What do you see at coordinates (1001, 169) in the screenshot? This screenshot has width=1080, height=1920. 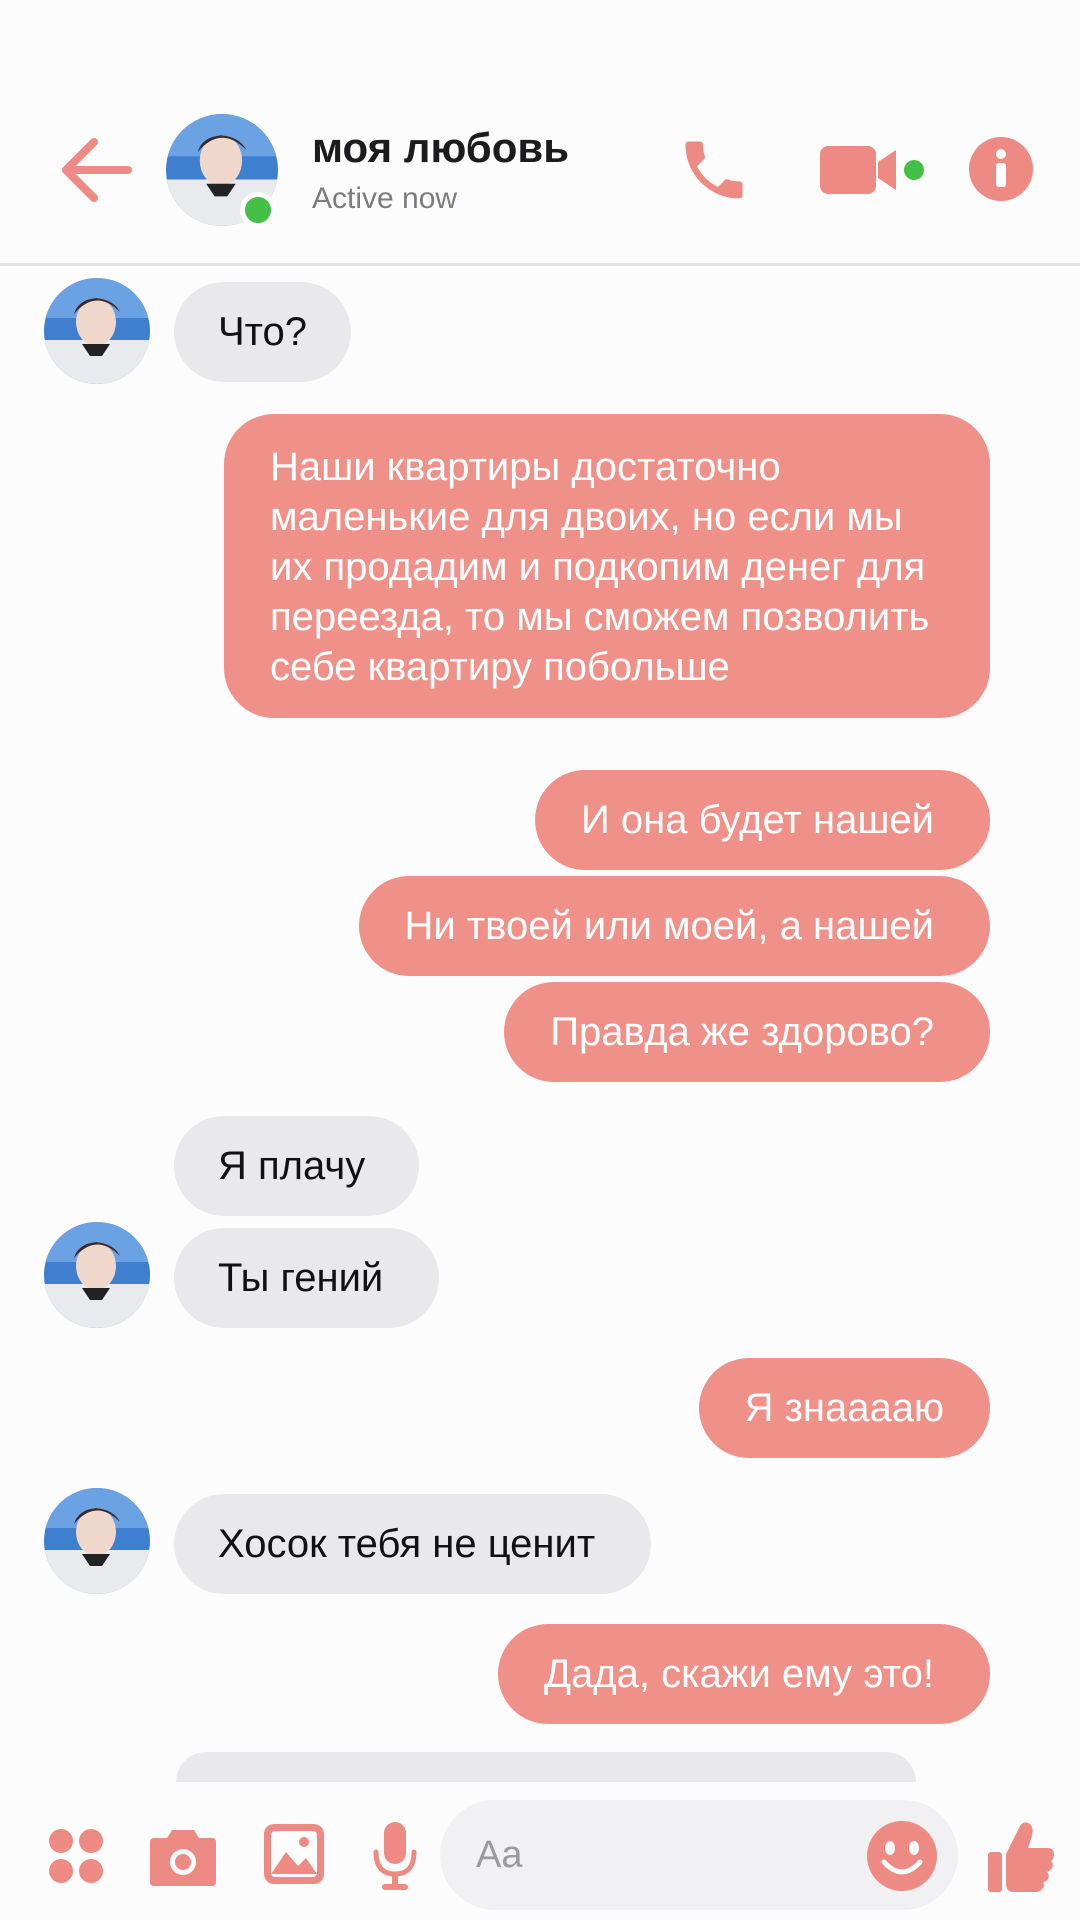 I see `info-icon` at bounding box center [1001, 169].